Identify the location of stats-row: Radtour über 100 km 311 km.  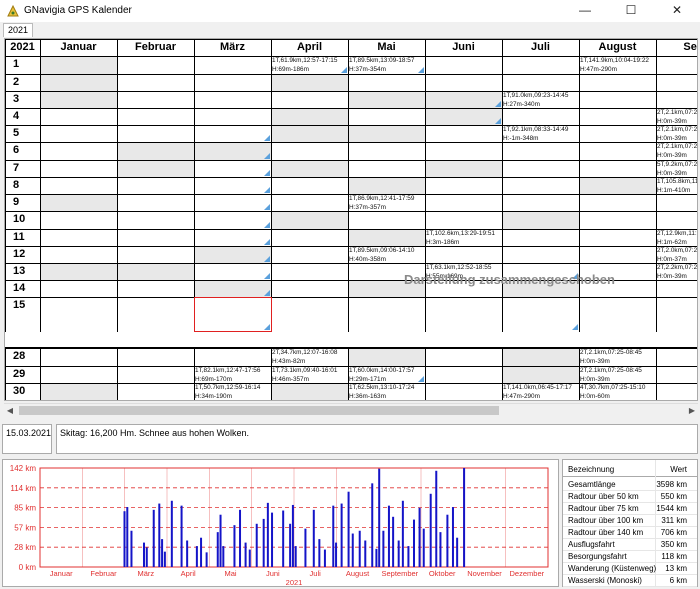
(630, 520).